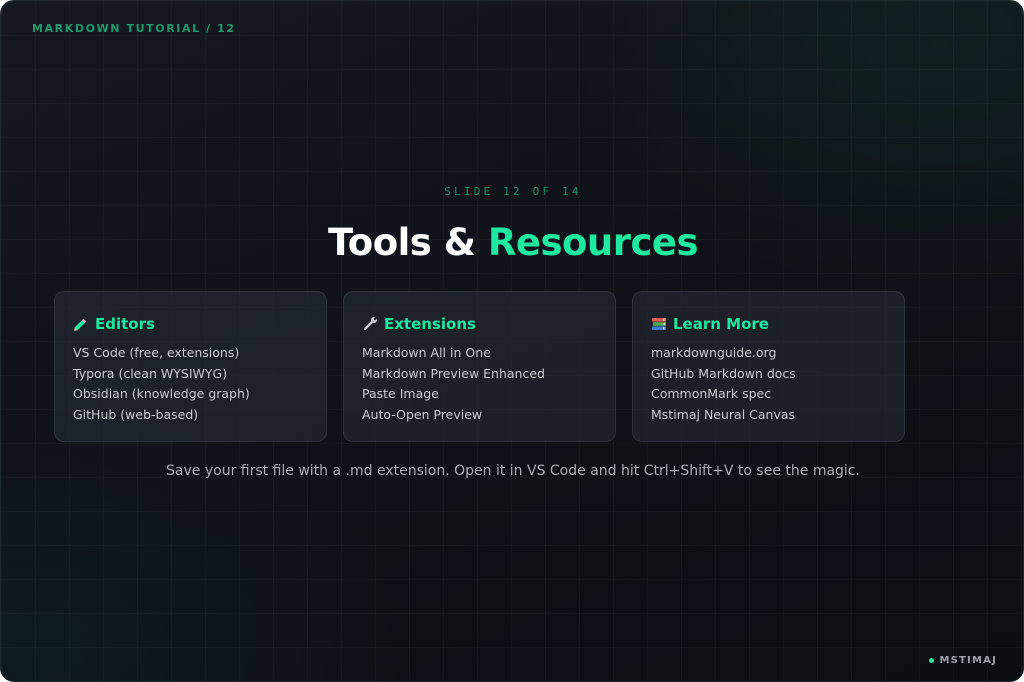  I want to click on list-item: Obsidian (knowledge graph), so click(161, 393).